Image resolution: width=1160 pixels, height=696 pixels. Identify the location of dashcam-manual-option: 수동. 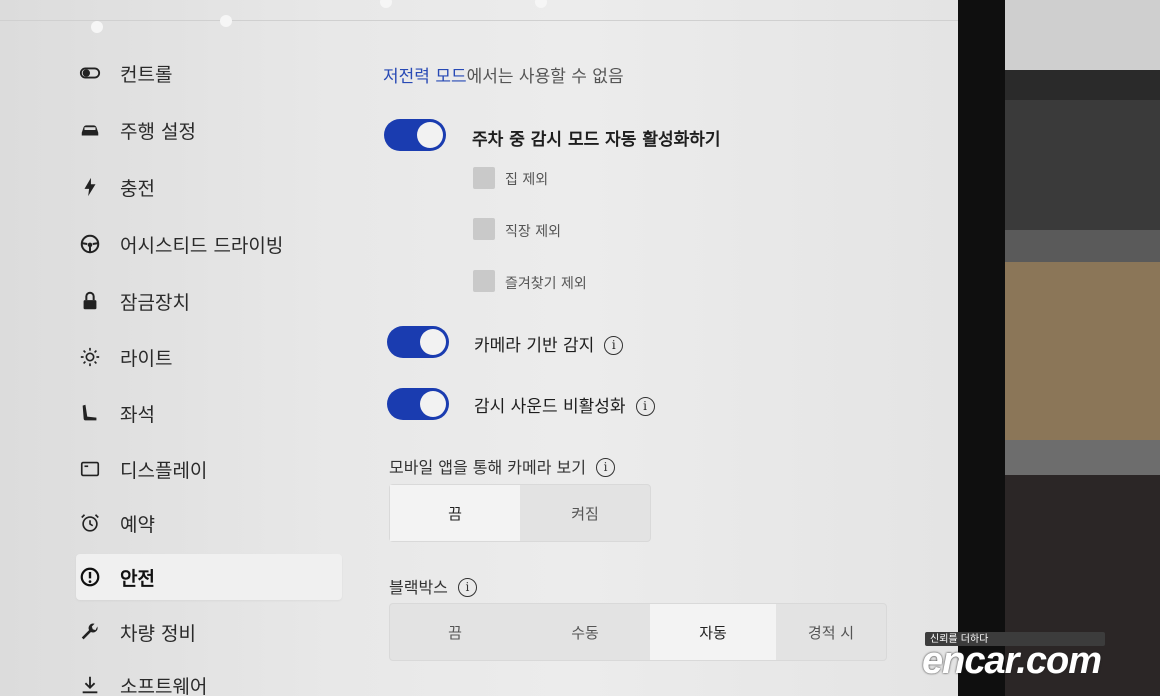
(585, 632).